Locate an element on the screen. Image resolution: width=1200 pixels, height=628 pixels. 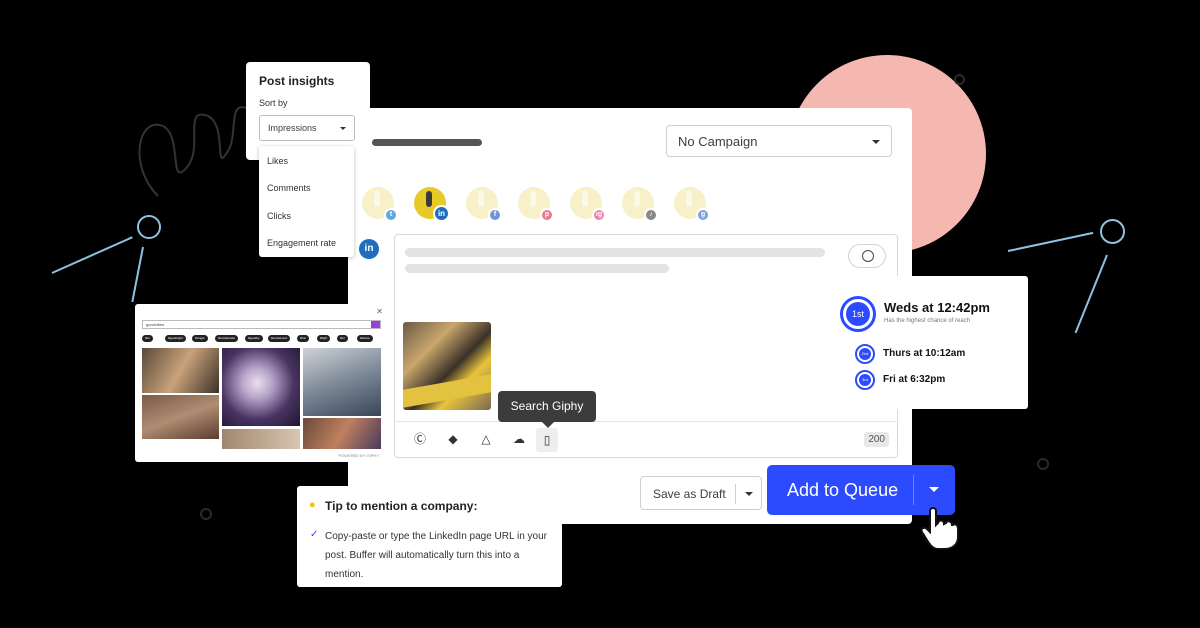
giphy-tag: #light is located at coordinates (324, 338).